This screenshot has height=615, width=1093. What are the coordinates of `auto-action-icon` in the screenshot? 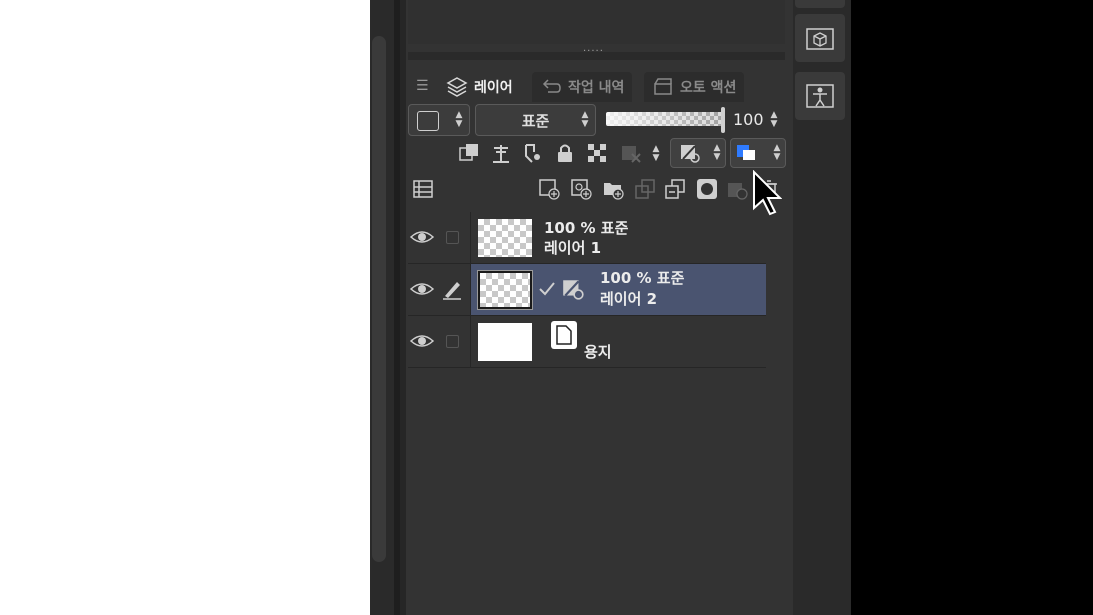 It's located at (663, 86).